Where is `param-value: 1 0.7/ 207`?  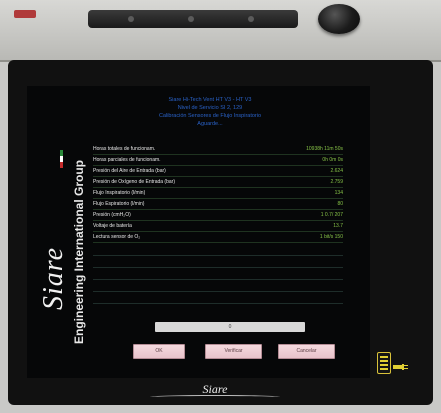
param-value: 1 0.7/ 207 is located at coordinates (331, 215).